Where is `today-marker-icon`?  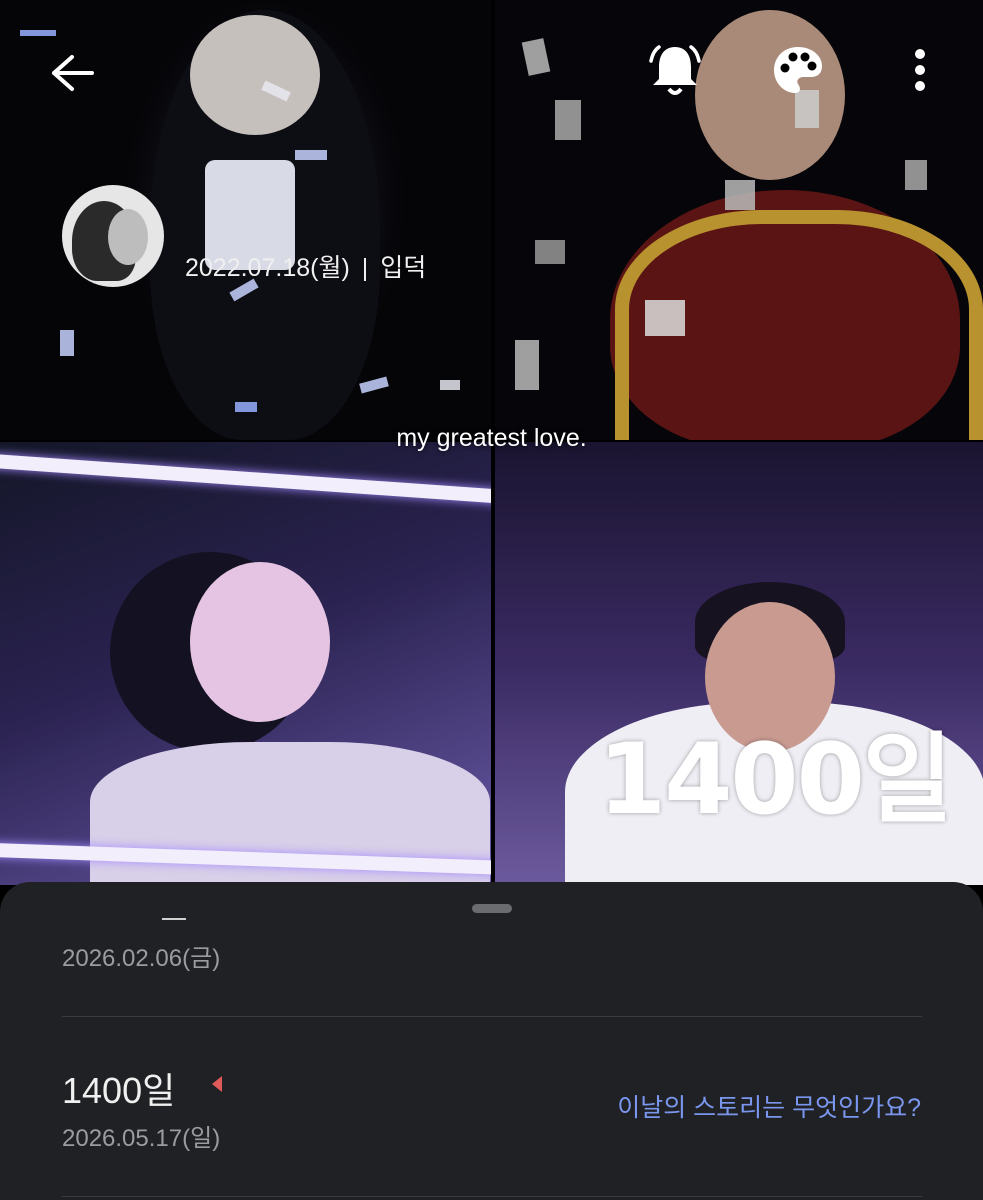
today-marker-icon is located at coordinates (217, 1084).